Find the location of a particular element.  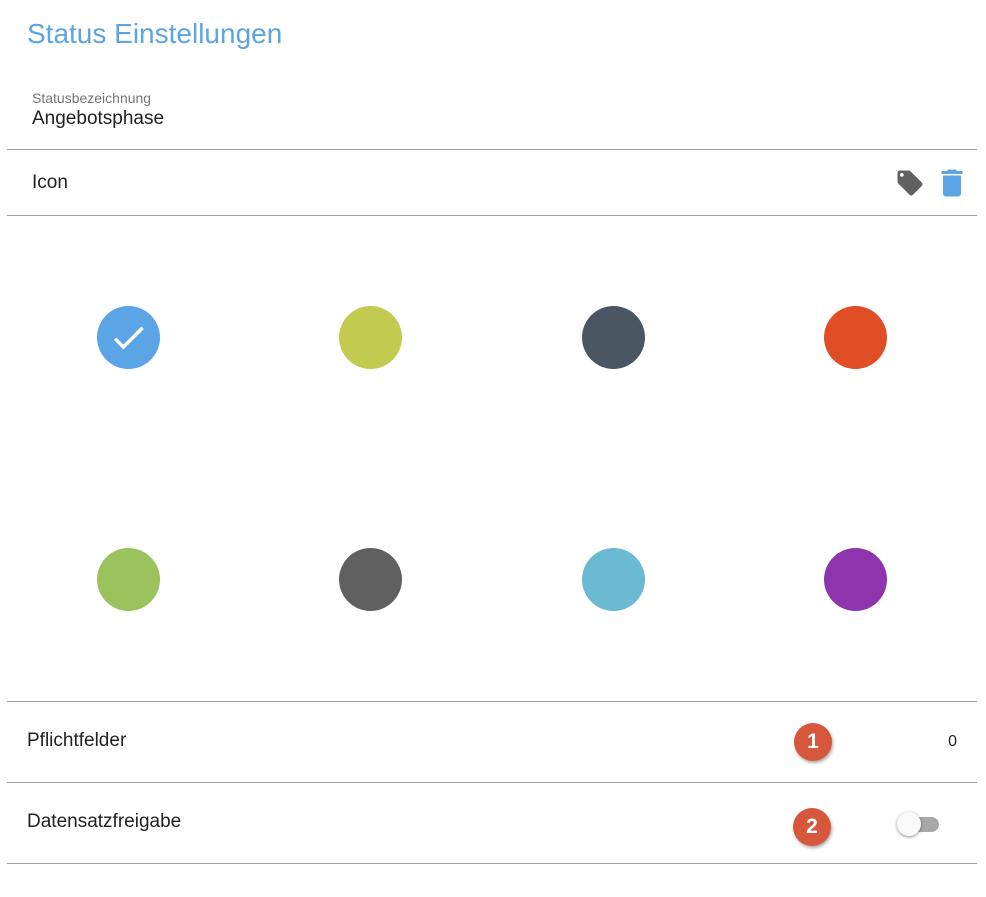

status-name-field: Statusbezeichnung is located at coordinates (492, 115).